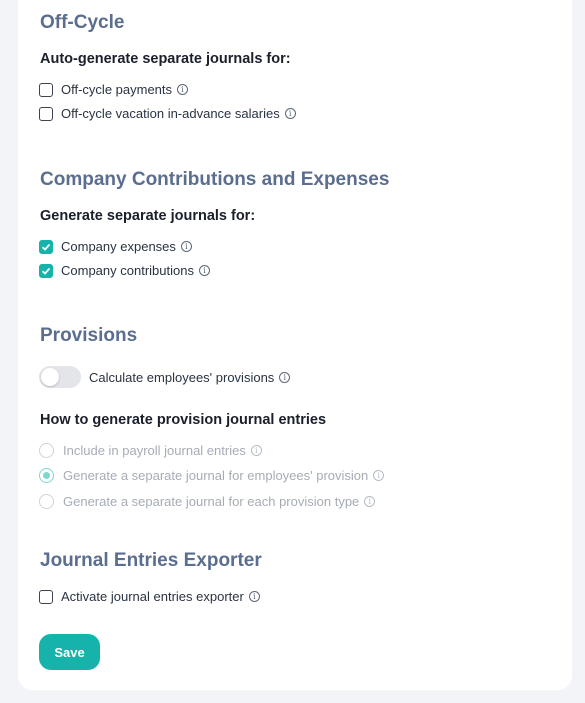 Image resolution: width=585 pixels, height=703 pixels. I want to click on company-expenses-checkbox, so click(46, 246).